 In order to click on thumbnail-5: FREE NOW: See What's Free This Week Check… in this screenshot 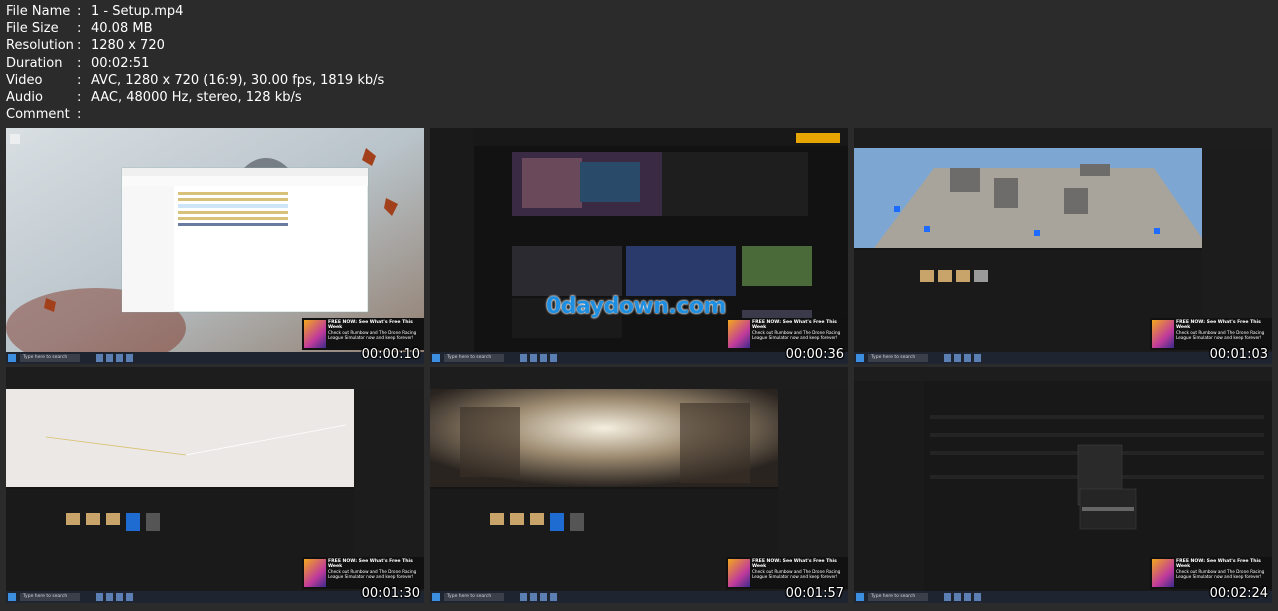, I will do `click(639, 485)`.